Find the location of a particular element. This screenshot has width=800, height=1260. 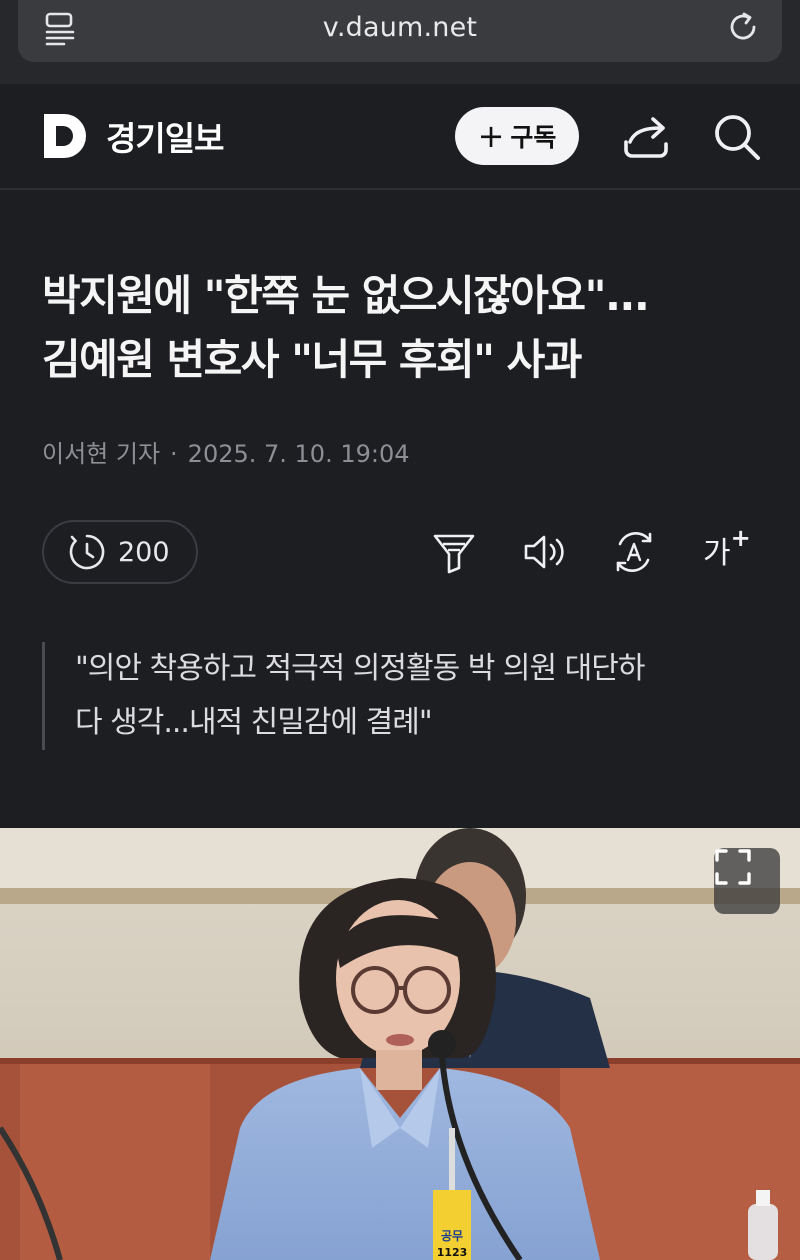

daum-logo-icon is located at coordinates (66, 136).